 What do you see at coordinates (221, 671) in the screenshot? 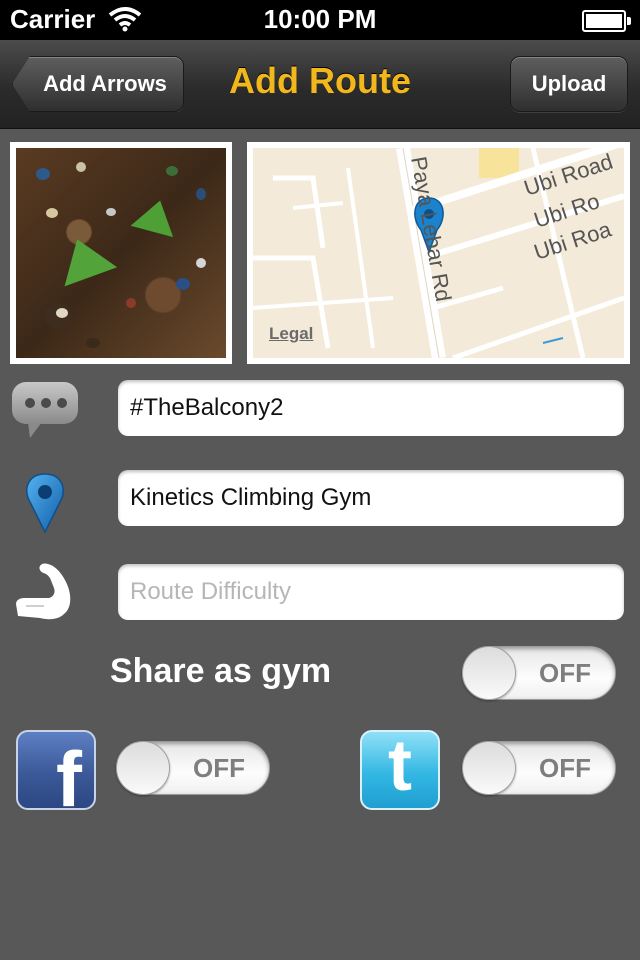
I see `share-as-gym-label: Share as gym` at bounding box center [221, 671].